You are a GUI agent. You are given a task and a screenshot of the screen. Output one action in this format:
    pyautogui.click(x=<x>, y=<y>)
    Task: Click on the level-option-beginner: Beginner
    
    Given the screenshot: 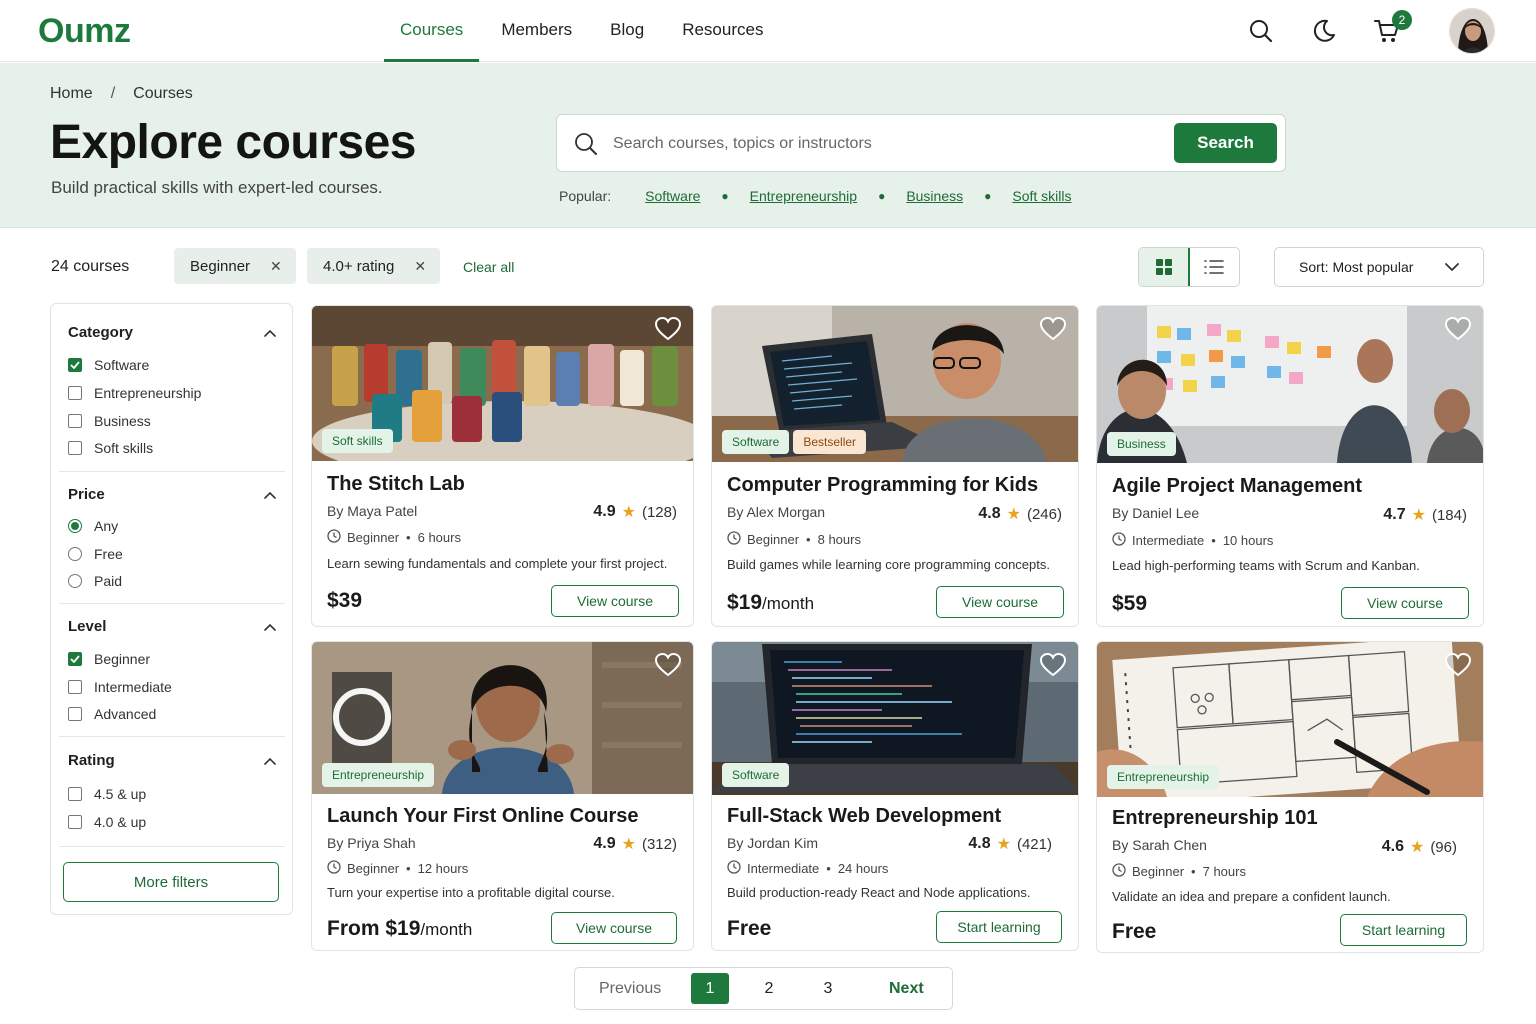 What is the action you would take?
    pyautogui.click(x=109, y=659)
    